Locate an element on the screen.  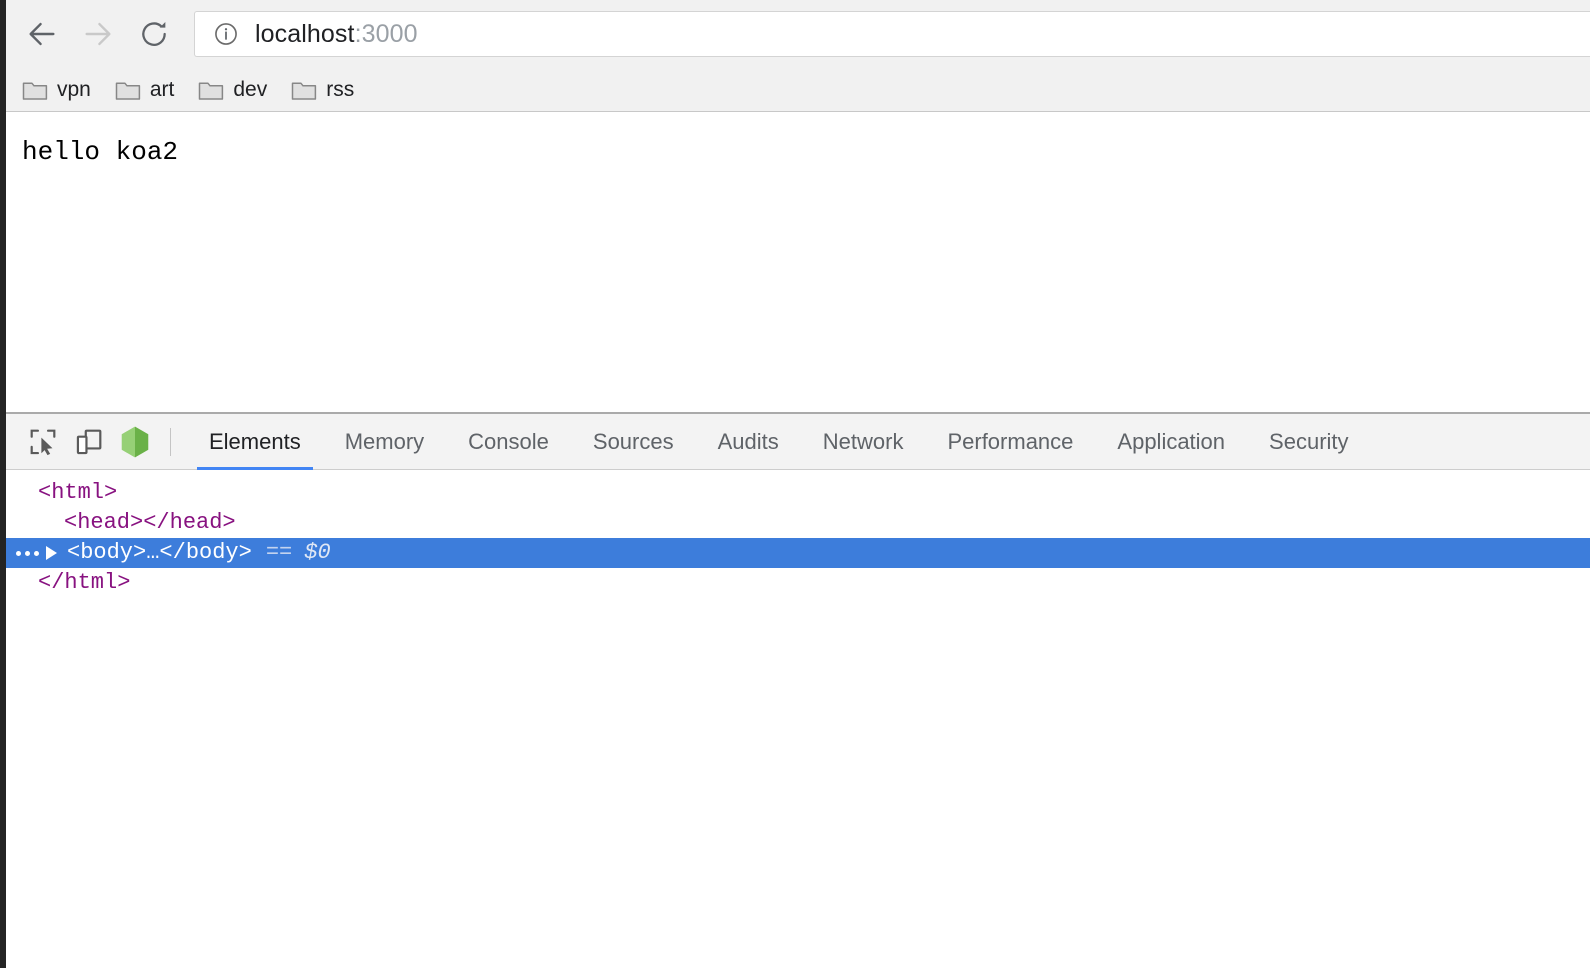
tab-elements: Elements is located at coordinates (255, 442).